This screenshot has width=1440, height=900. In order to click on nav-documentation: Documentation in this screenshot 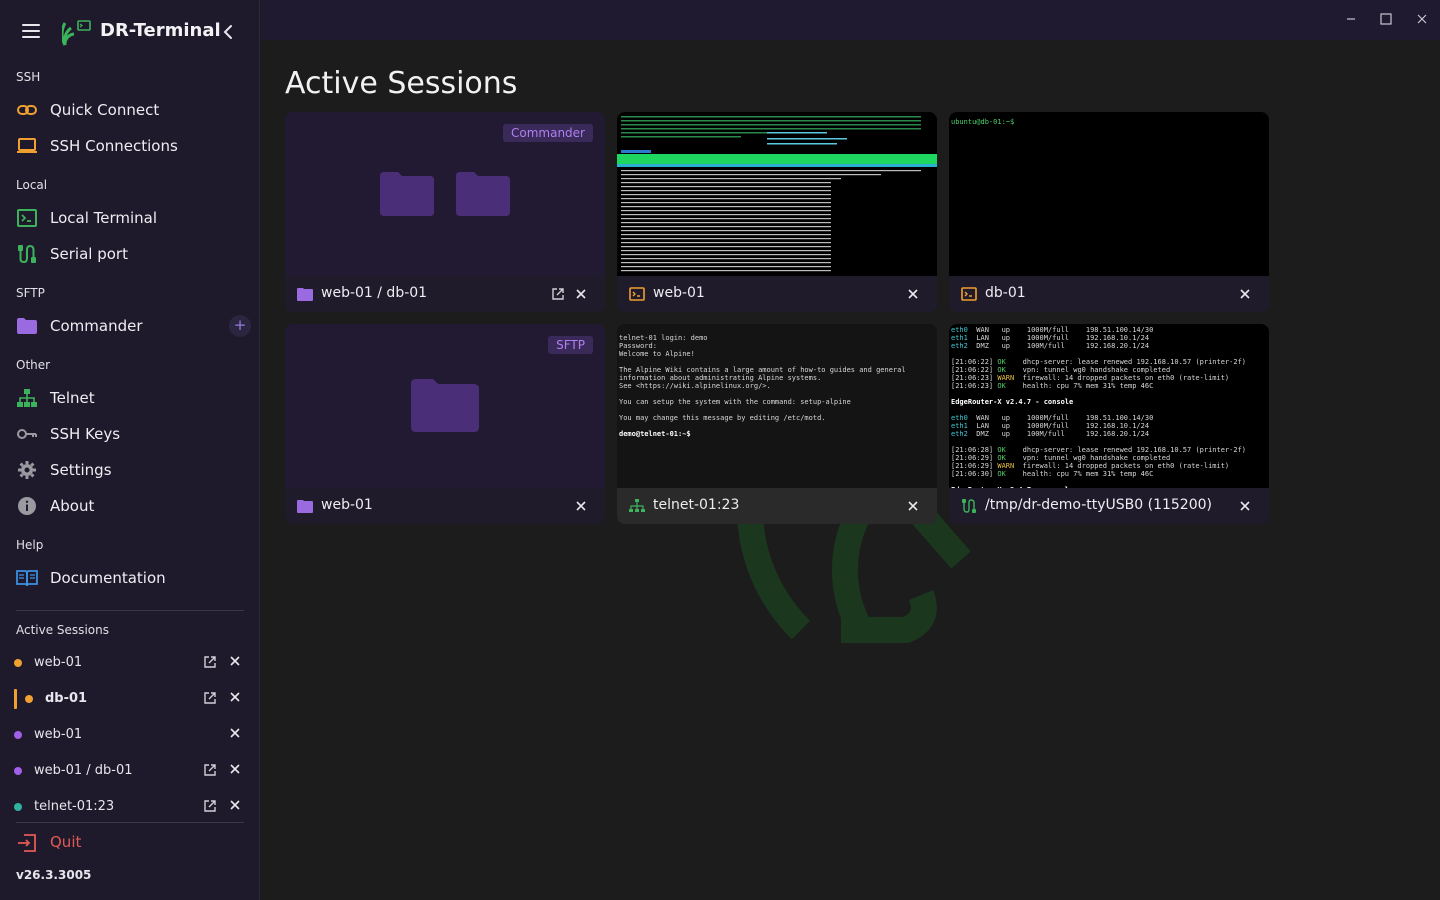, I will do `click(130, 578)`.